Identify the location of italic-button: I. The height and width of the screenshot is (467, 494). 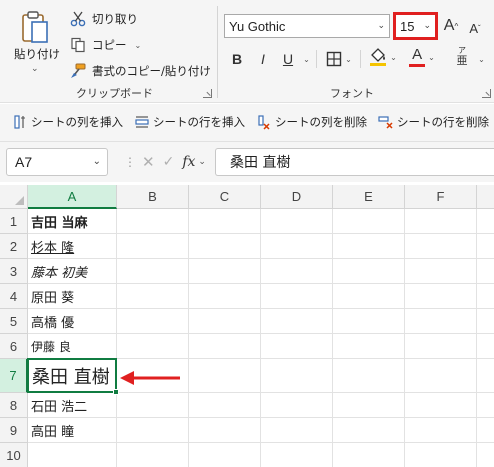
(263, 59).